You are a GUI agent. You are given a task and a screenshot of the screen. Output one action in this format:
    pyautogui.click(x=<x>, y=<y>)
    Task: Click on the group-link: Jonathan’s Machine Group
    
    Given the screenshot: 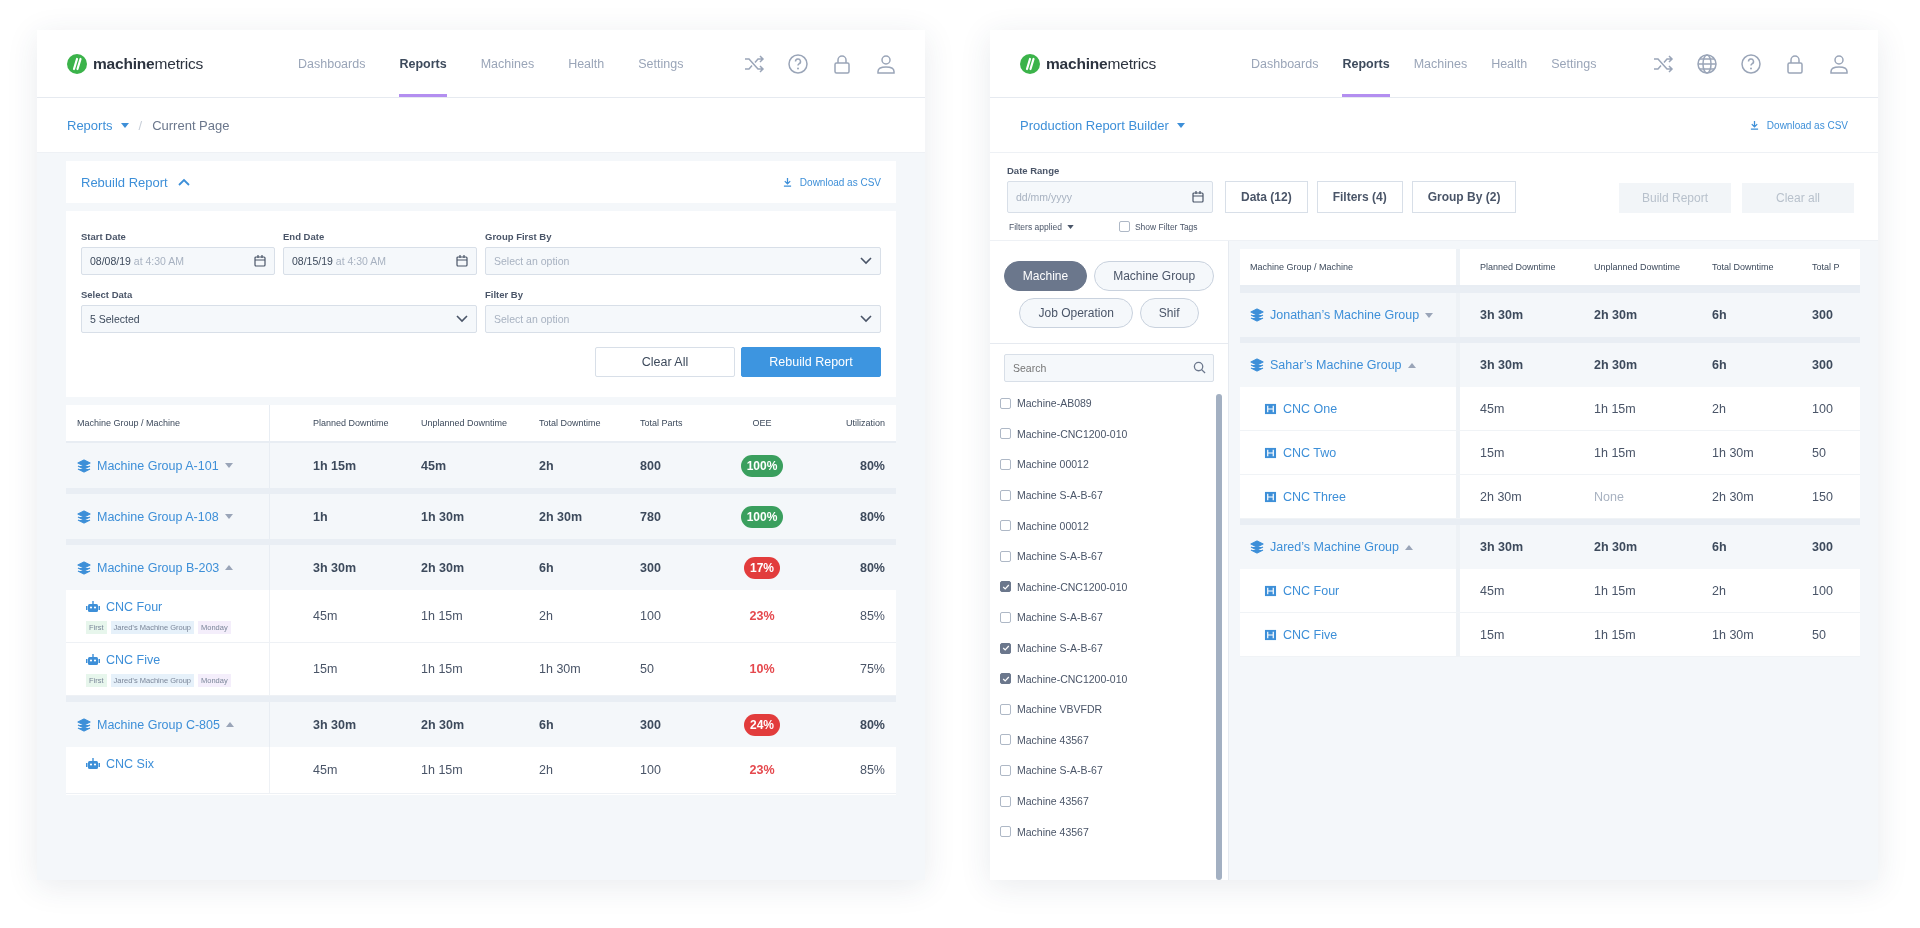 What is the action you would take?
    pyautogui.click(x=1345, y=315)
    